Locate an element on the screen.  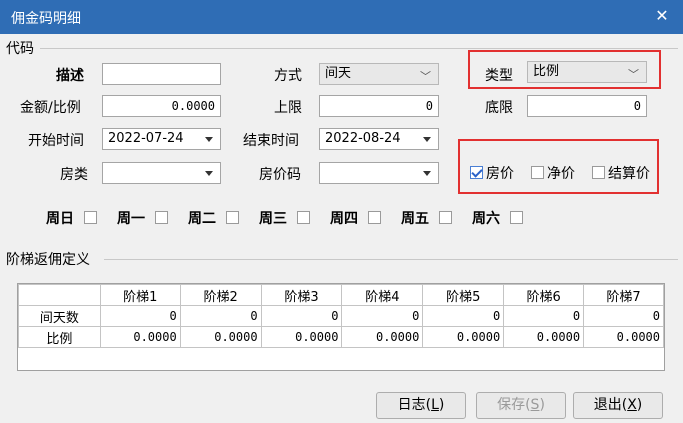
weekday-tue-checkbox is located at coordinates (232, 217).